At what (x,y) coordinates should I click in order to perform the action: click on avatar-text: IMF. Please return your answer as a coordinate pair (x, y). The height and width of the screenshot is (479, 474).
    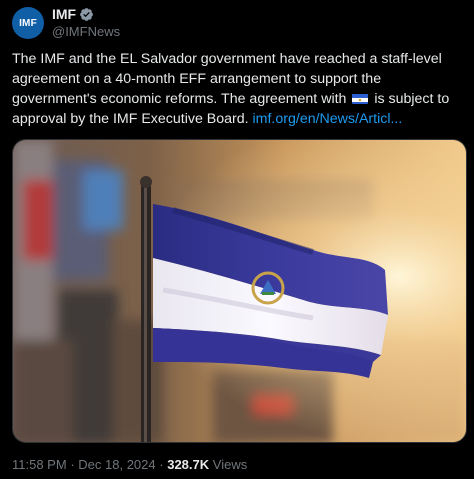
    Looking at the image, I should click on (28, 23).